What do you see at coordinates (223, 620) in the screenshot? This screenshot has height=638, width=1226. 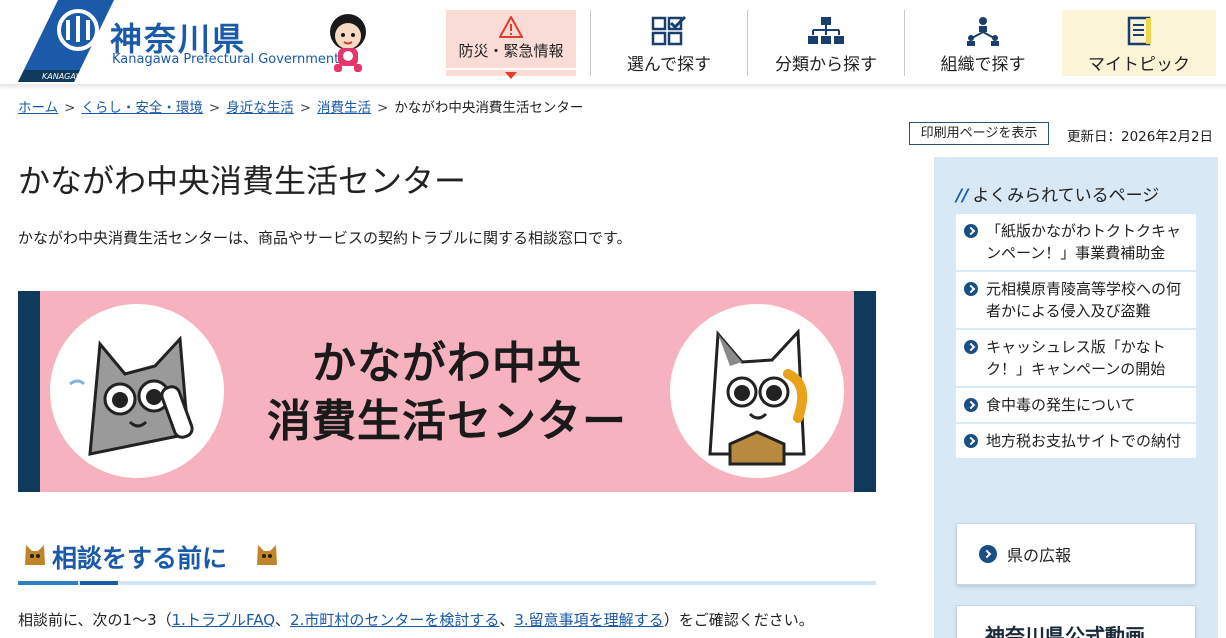 I see `link-trouble-faq: 1.トラブルFAQ` at bounding box center [223, 620].